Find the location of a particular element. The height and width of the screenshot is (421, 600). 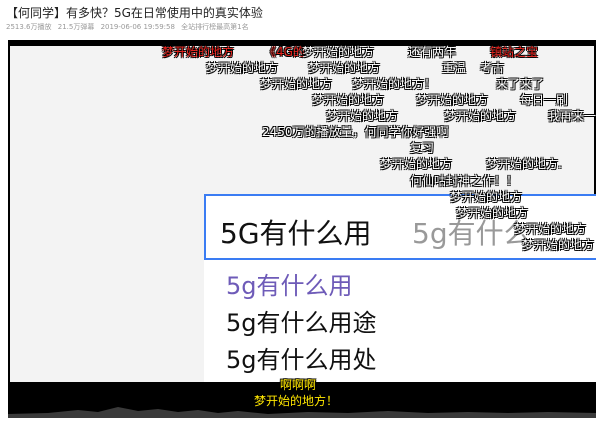

suggestion-item: 5g有什么用处 is located at coordinates (301, 360).